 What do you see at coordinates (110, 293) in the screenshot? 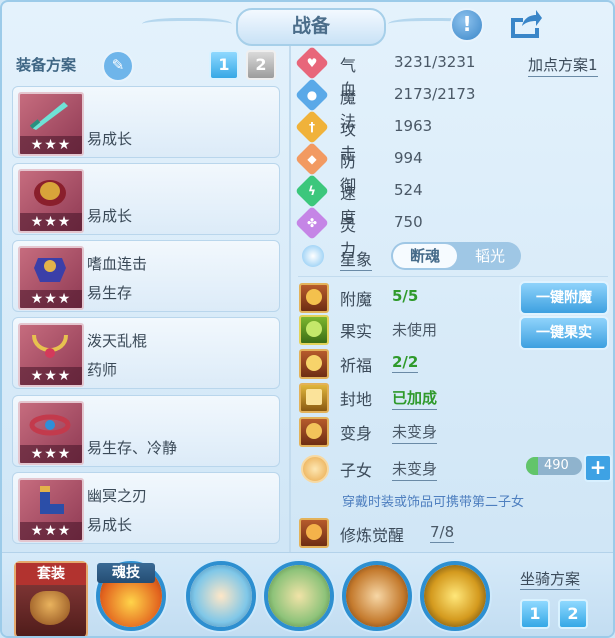
I see `equip-attr: 易生存` at bounding box center [110, 293].